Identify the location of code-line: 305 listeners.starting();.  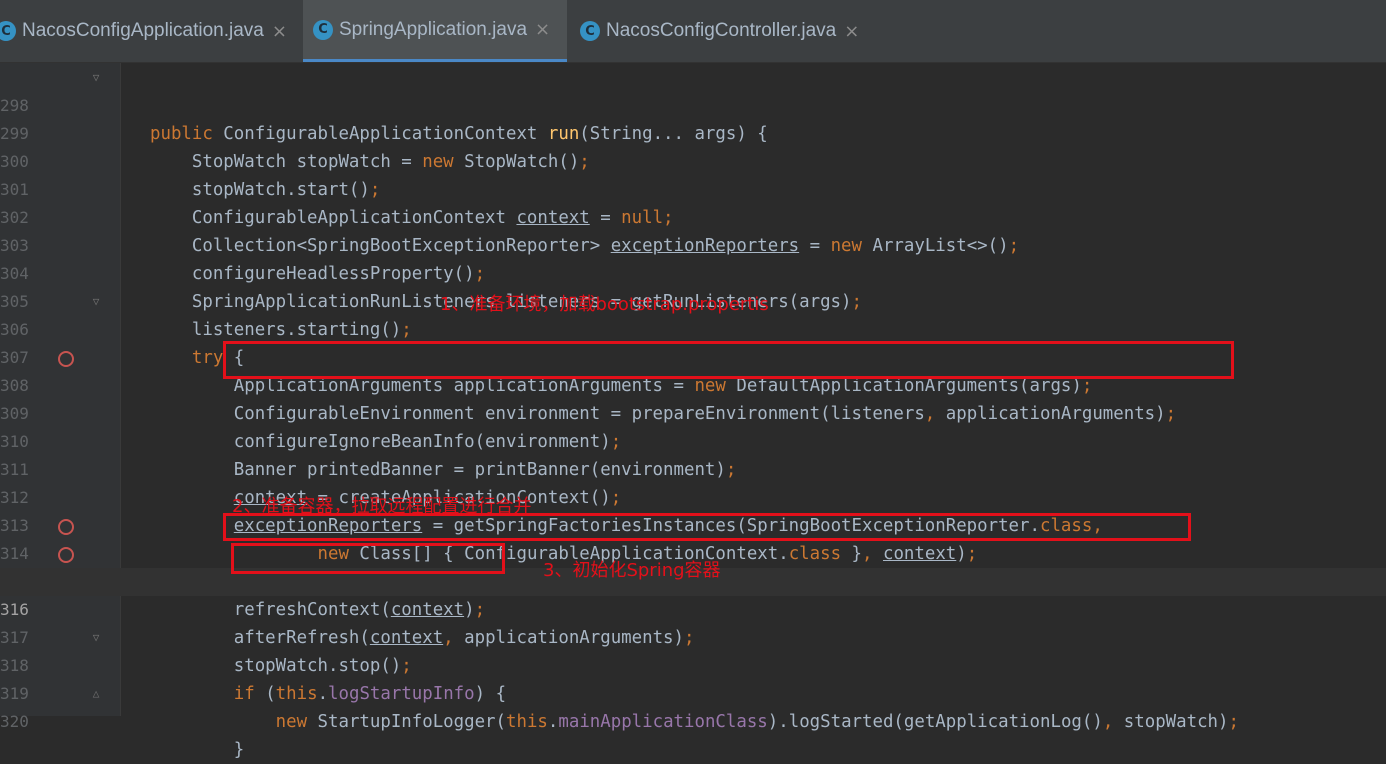
(693, 300).